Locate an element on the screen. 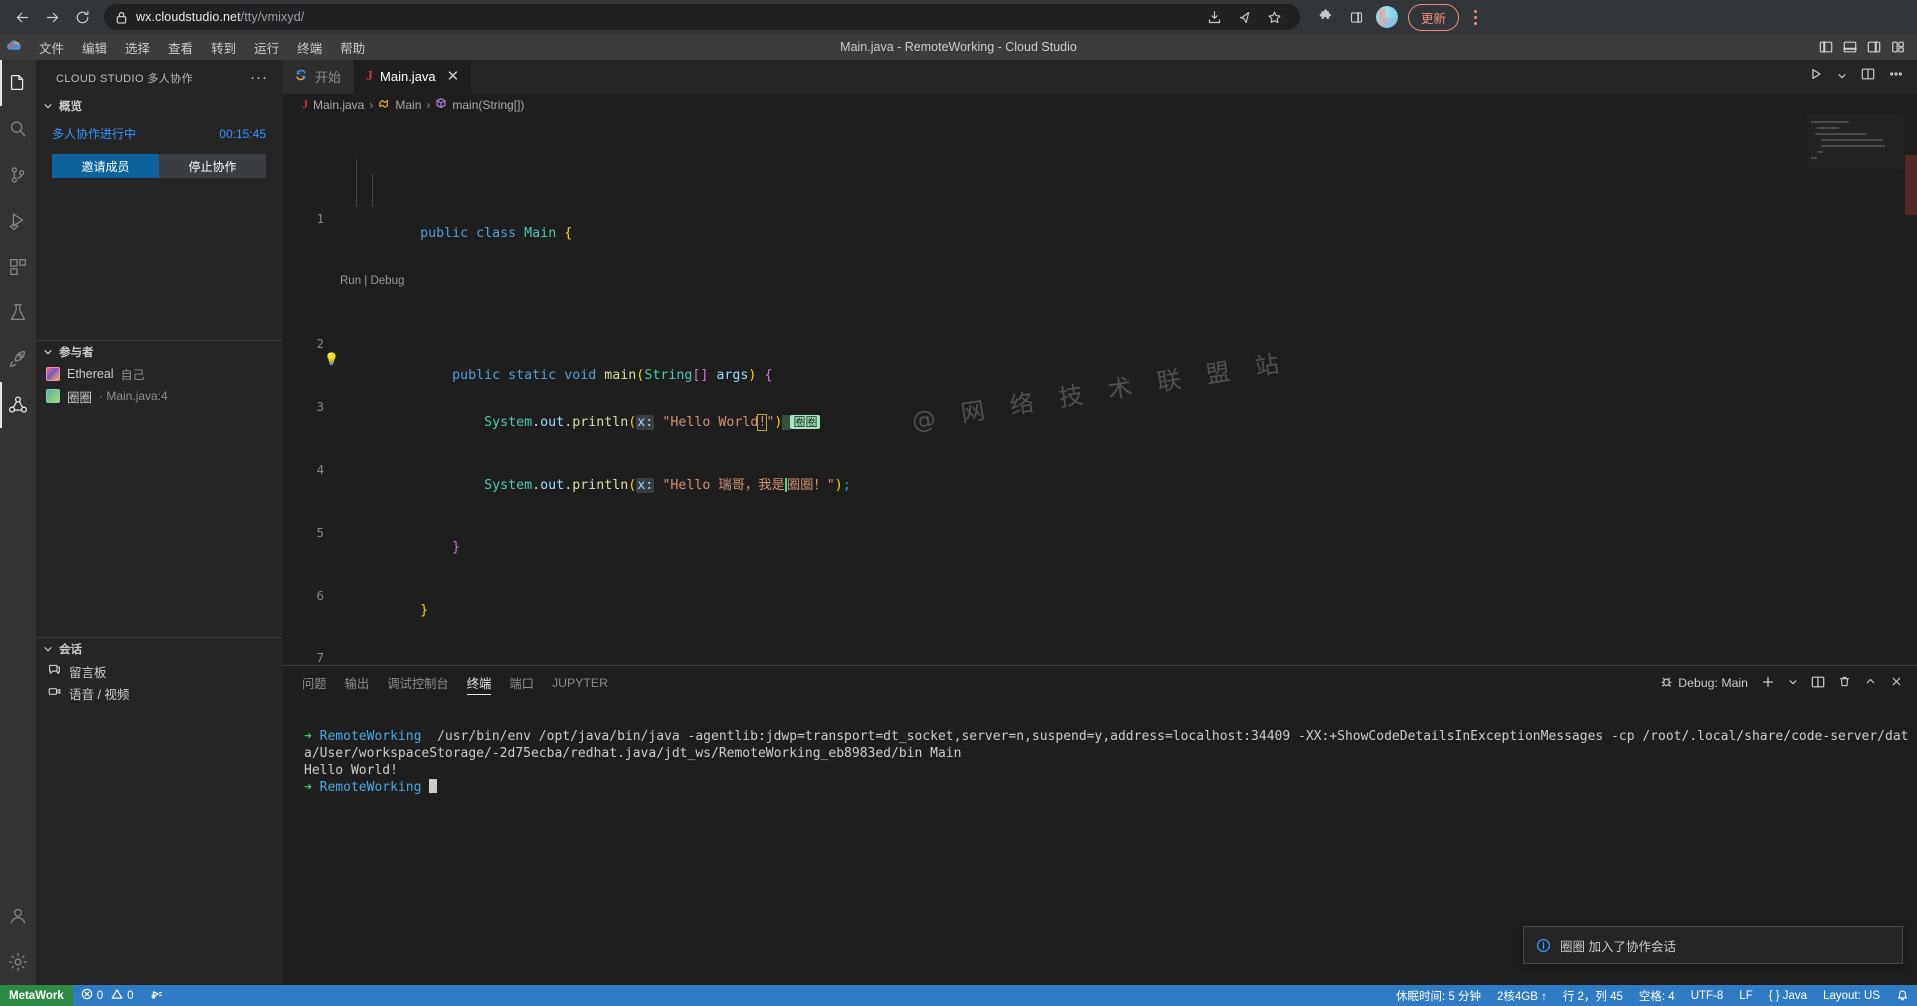 The height and width of the screenshot is (1006, 1917). activity-run-debug is located at coordinates (18, 221).